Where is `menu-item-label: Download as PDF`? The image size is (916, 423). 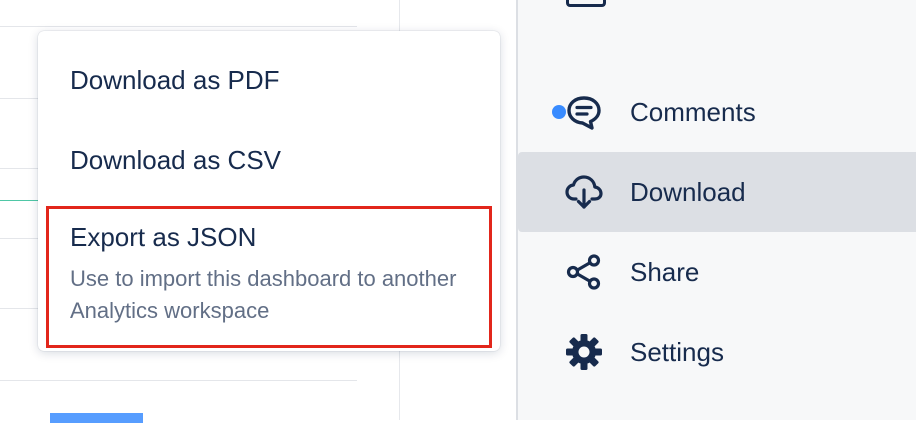
menu-item-label: Download as PDF is located at coordinates (175, 80).